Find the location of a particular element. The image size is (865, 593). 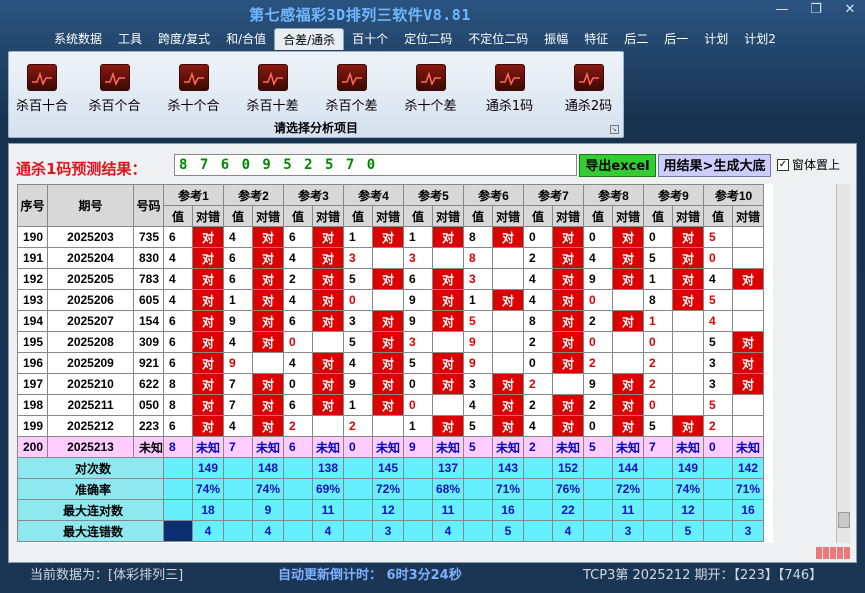

close-button: ✕ is located at coordinates (850, 9).